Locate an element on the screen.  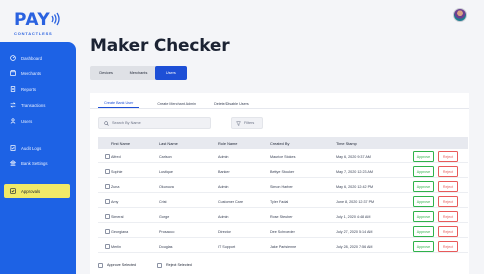
contactless-icon is located at coordinates (55, 19).